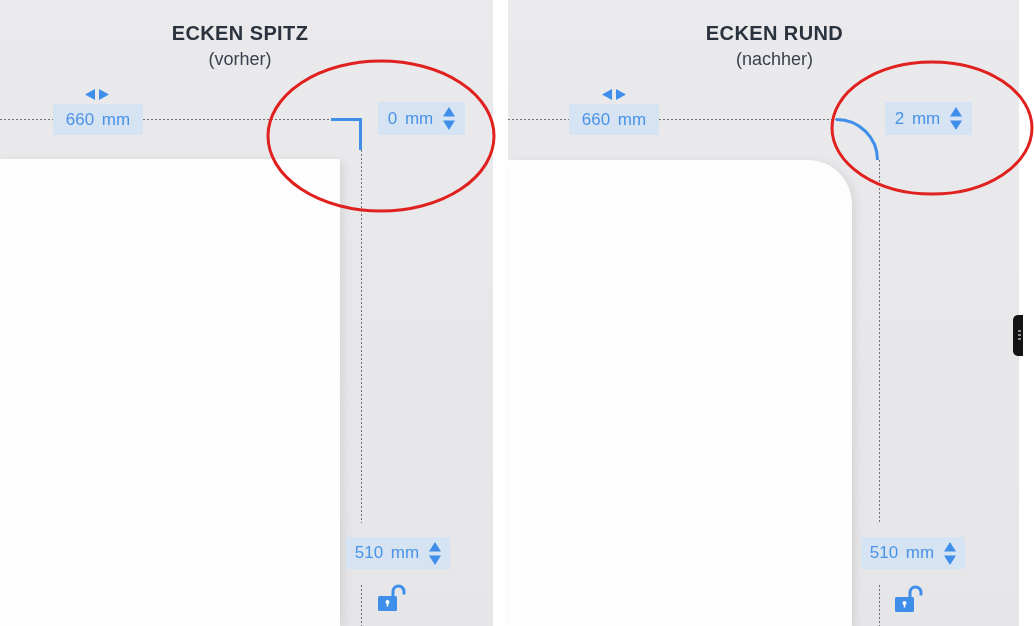  Describe the element at coordinates (1018, 335) in the screenshot. I see `side-handle-icon` at that location.